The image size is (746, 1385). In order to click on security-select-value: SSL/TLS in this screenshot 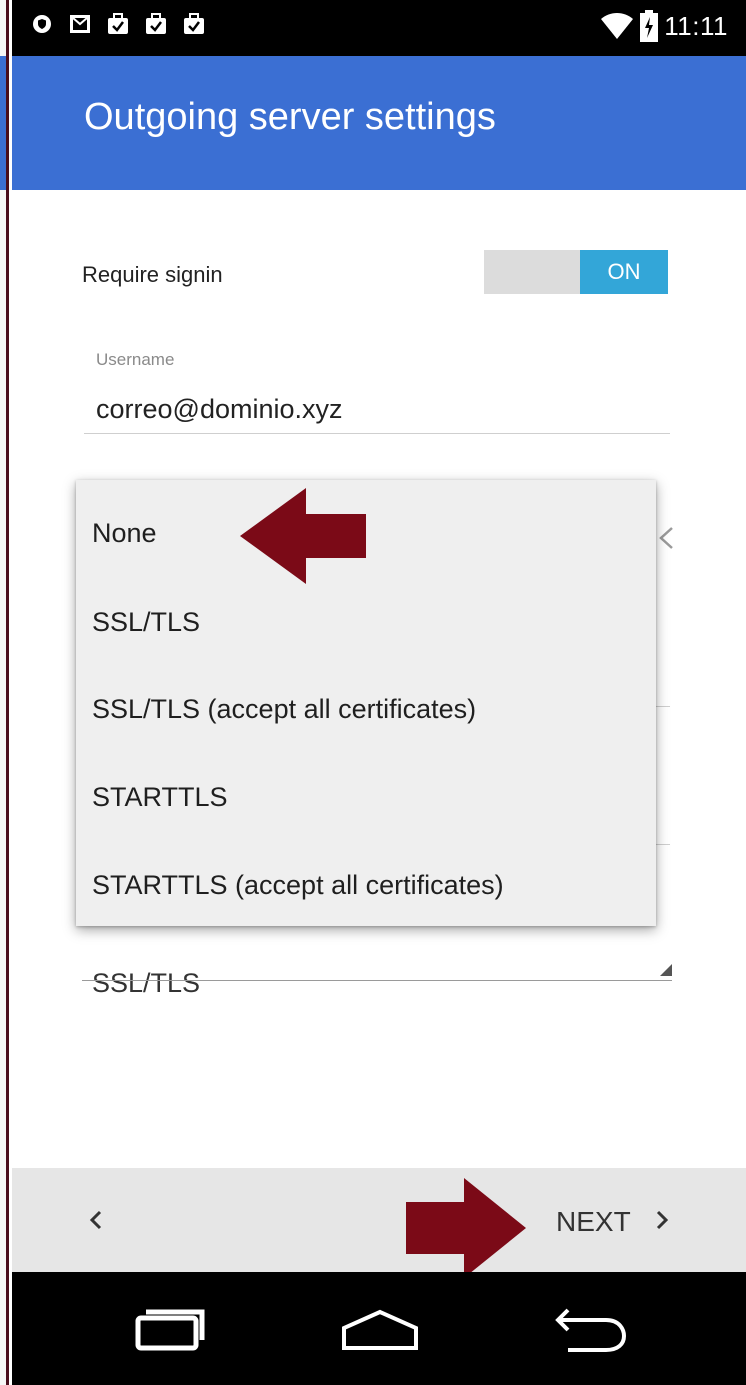, I will do `click(146, 983)`.